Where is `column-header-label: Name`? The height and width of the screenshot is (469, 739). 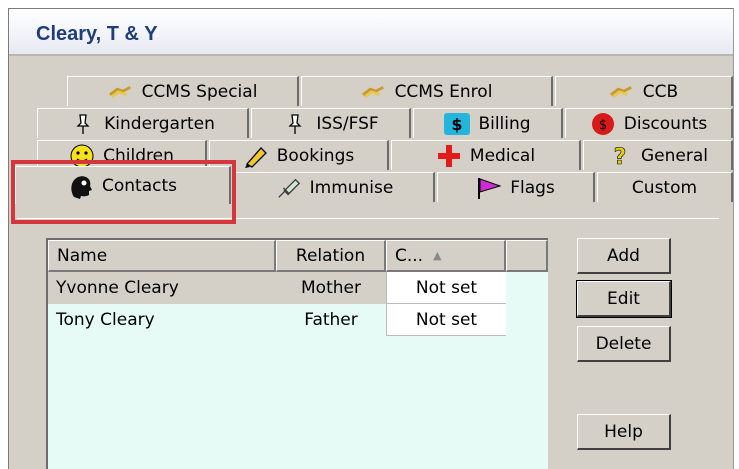
column-header-label: Name is located at coordinates (82, 255).